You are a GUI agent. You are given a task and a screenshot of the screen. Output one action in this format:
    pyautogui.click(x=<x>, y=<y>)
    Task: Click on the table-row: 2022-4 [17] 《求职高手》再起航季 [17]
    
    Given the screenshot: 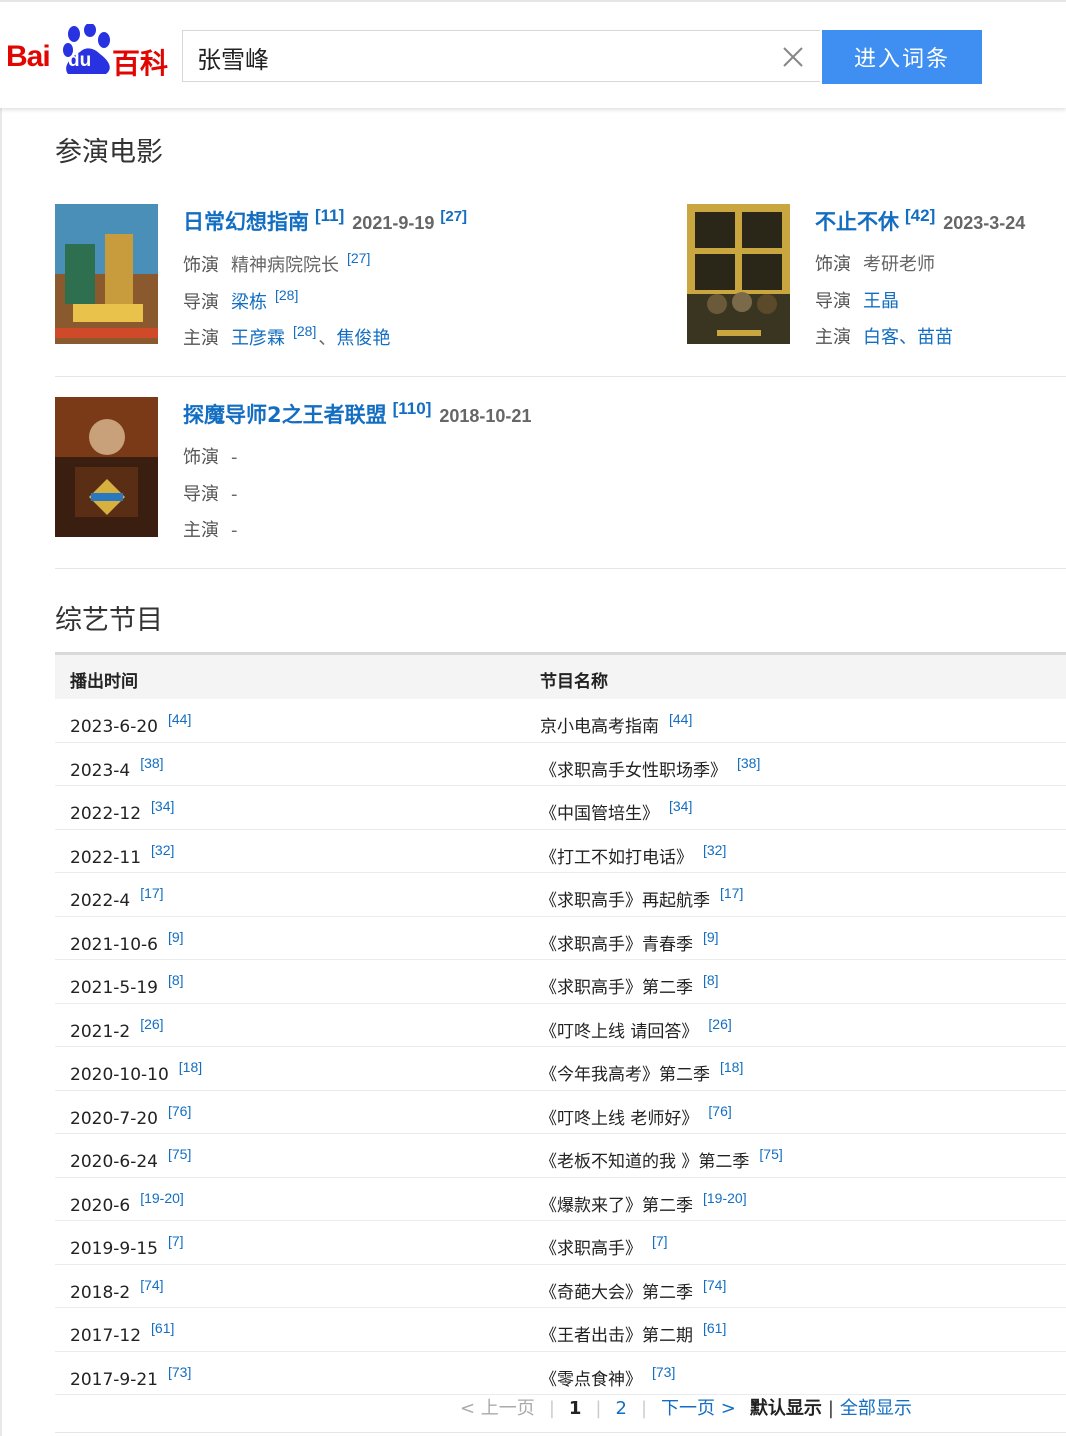 What is the action you would take?
    pyautogui.click(x=560, y=895)
    